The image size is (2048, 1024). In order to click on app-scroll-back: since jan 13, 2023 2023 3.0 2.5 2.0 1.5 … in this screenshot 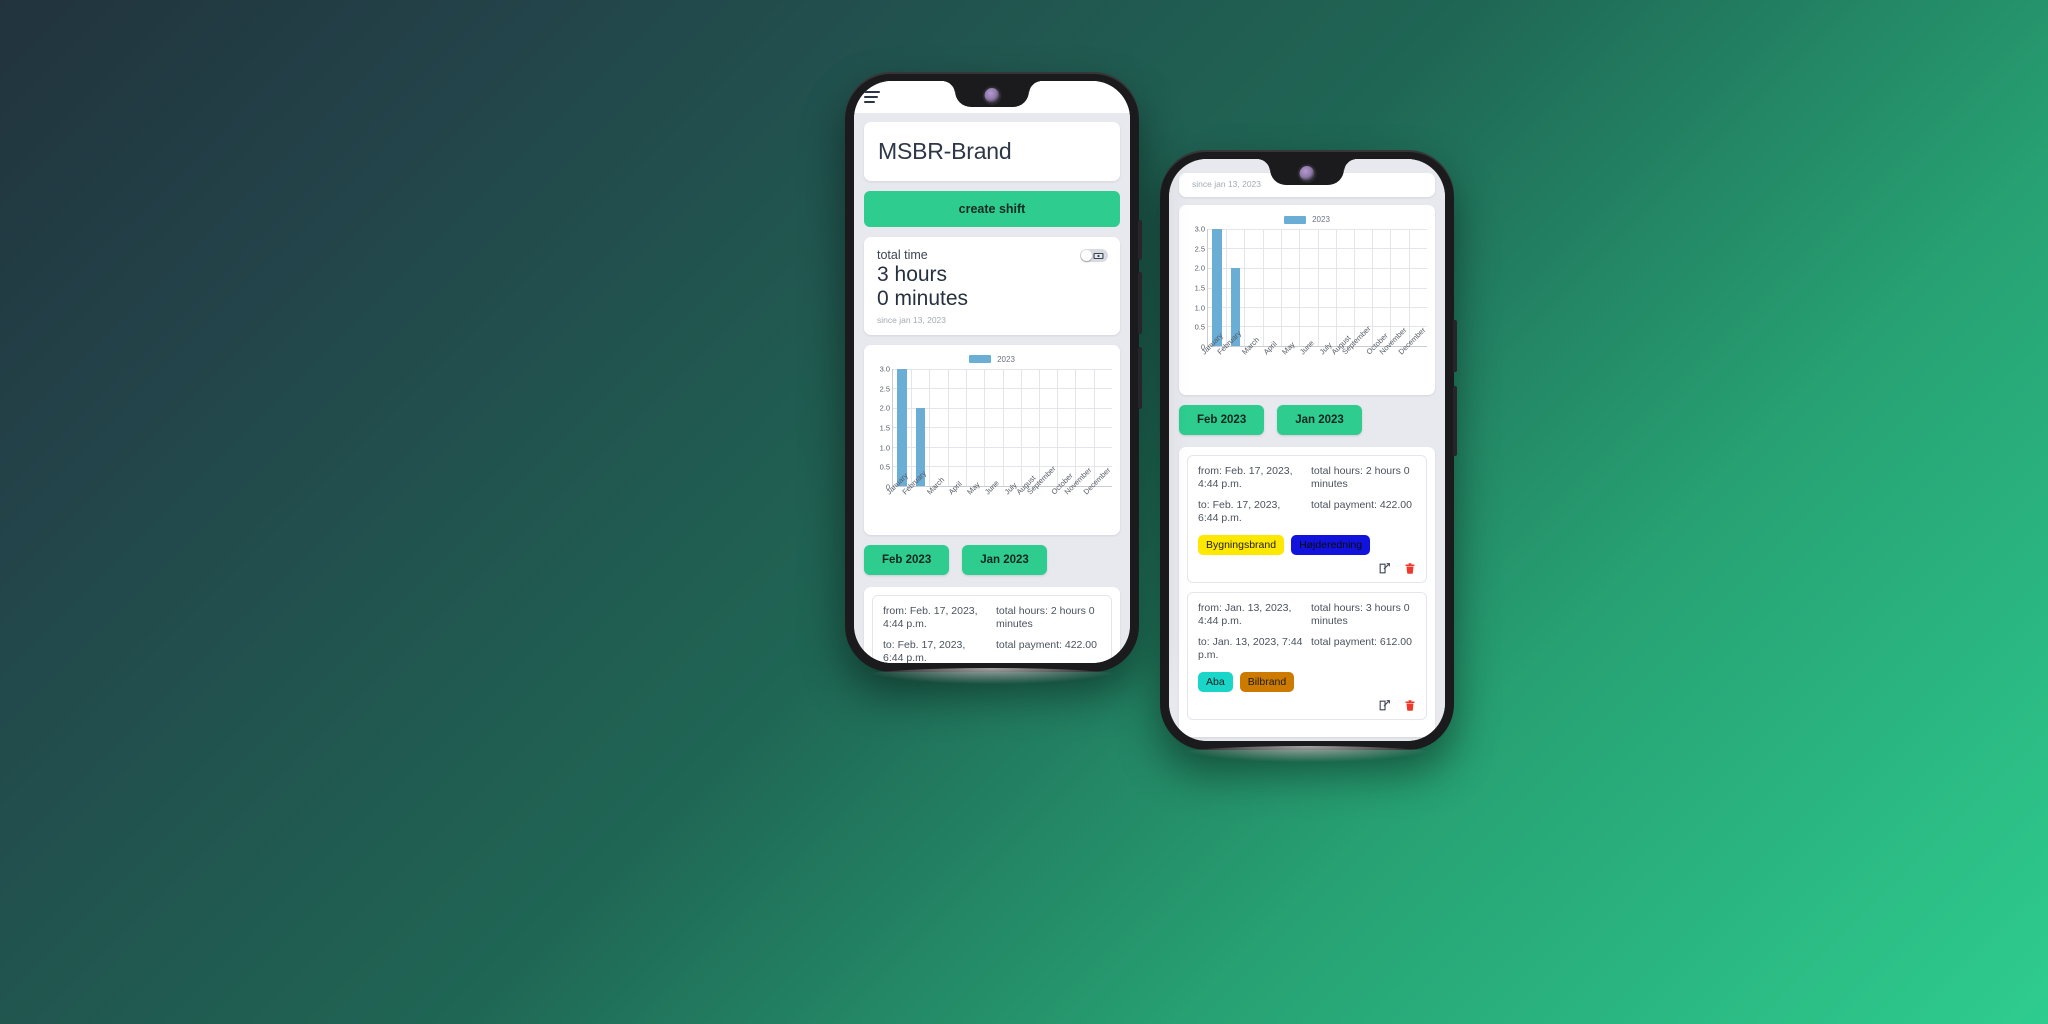, I will do `click(1307, 448)`.